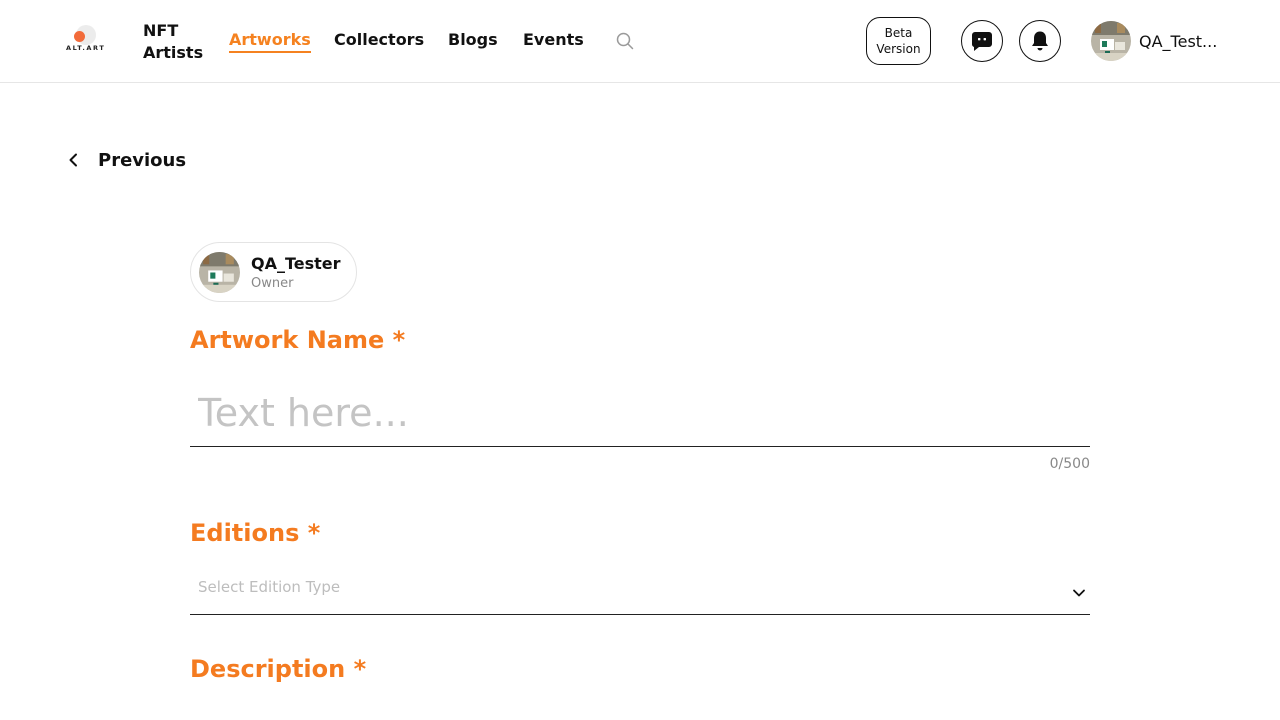 Image resolution: width=1280 pixels, height=720 pixels. Describe the element at coordinates (272, 283) in the screenshot. I see `owner-role: Owner` at that location.